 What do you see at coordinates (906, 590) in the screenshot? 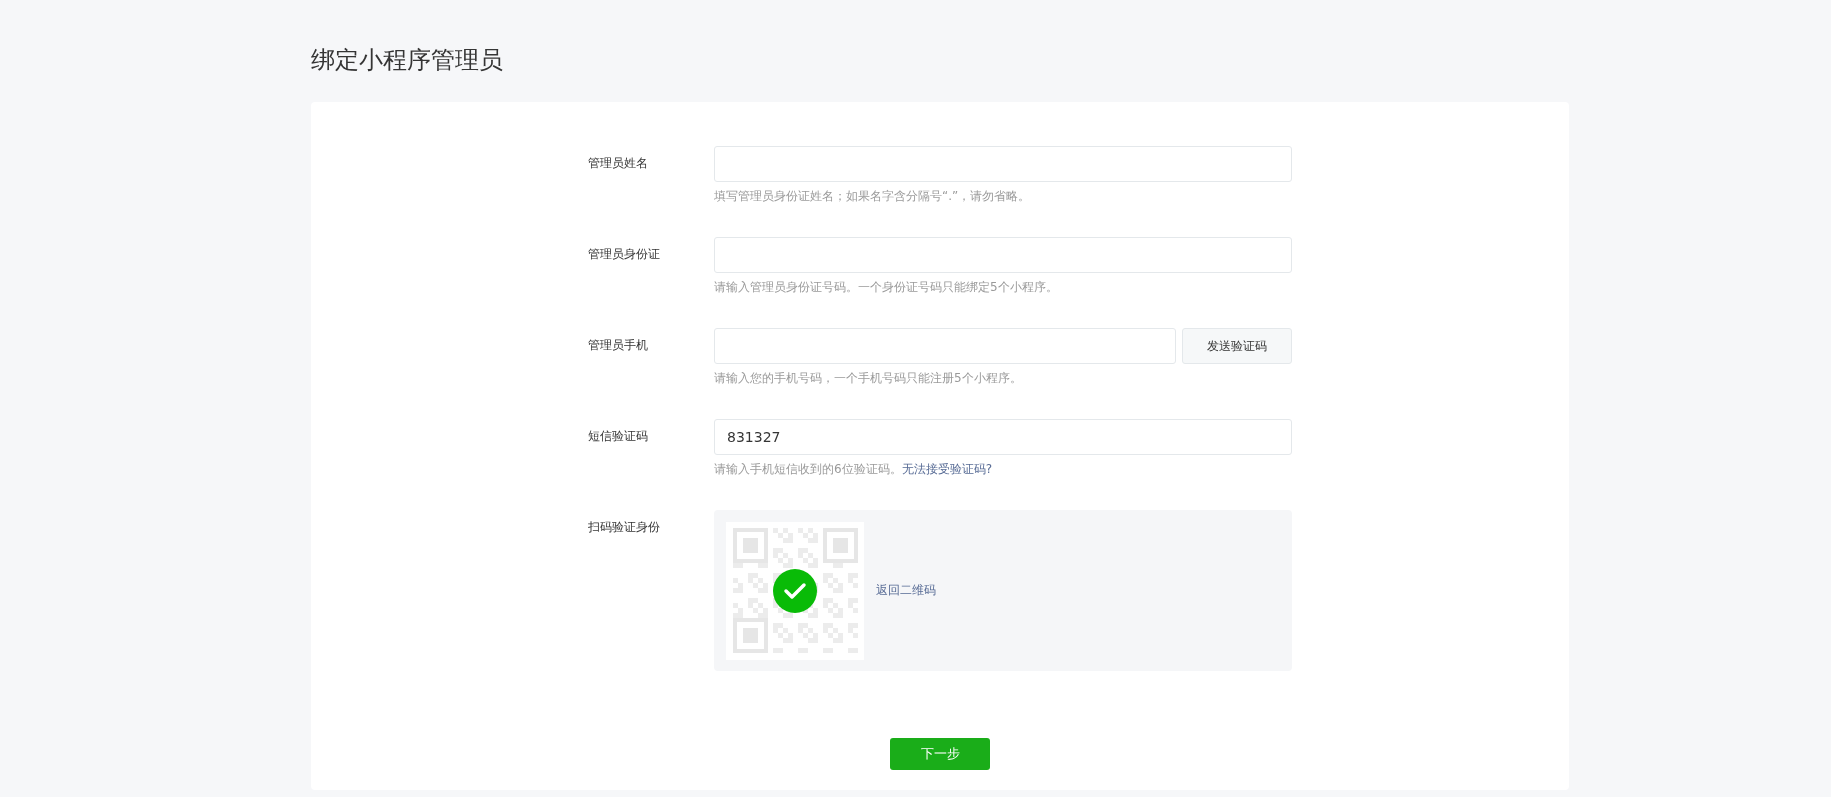
I see `back-to-qr-link: 返回二维码` at bounding box center [906, 590].